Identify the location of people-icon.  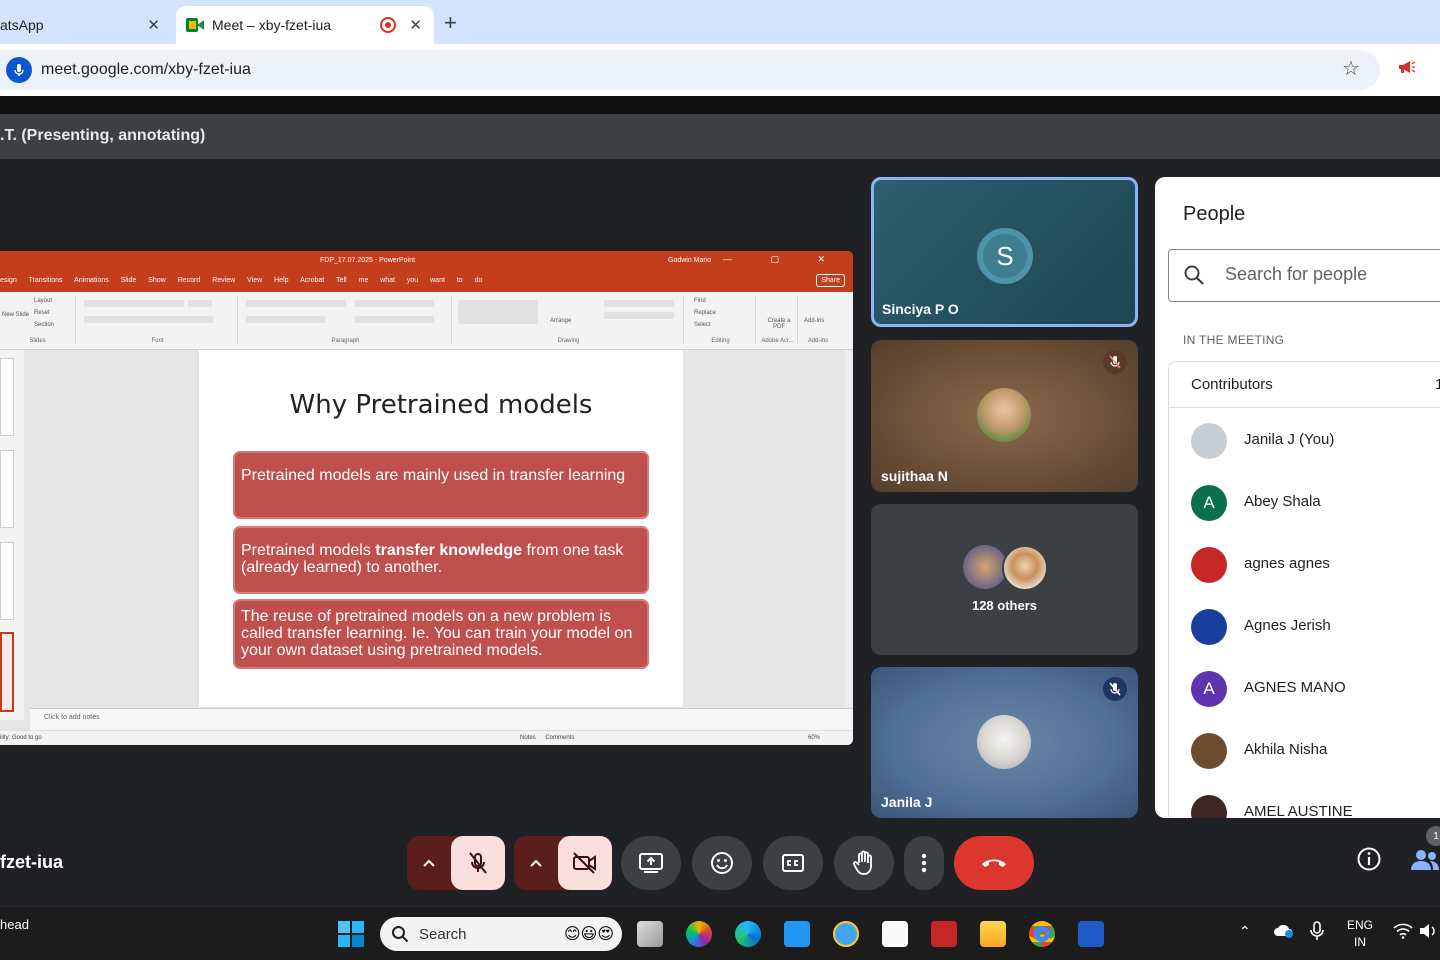
(1425, 860).